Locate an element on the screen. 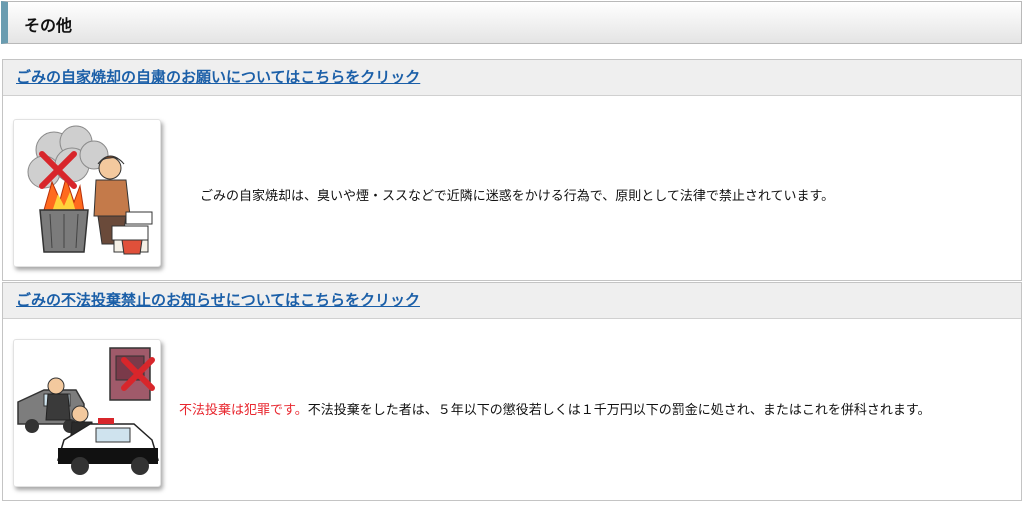  open-burning-illustration is located at coordinates (87, 193).